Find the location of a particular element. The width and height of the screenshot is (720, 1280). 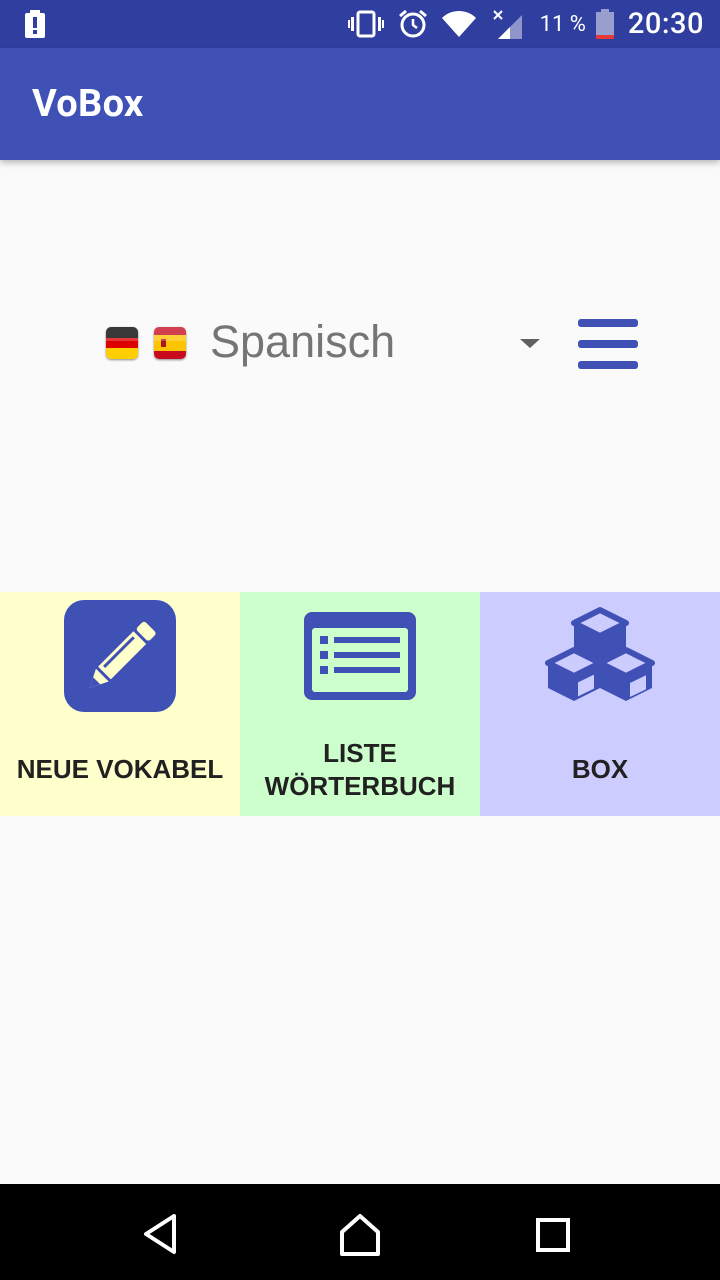

dictionary-list-label-line2: WÖRTERBUCH is located at coordinates (360, 786).